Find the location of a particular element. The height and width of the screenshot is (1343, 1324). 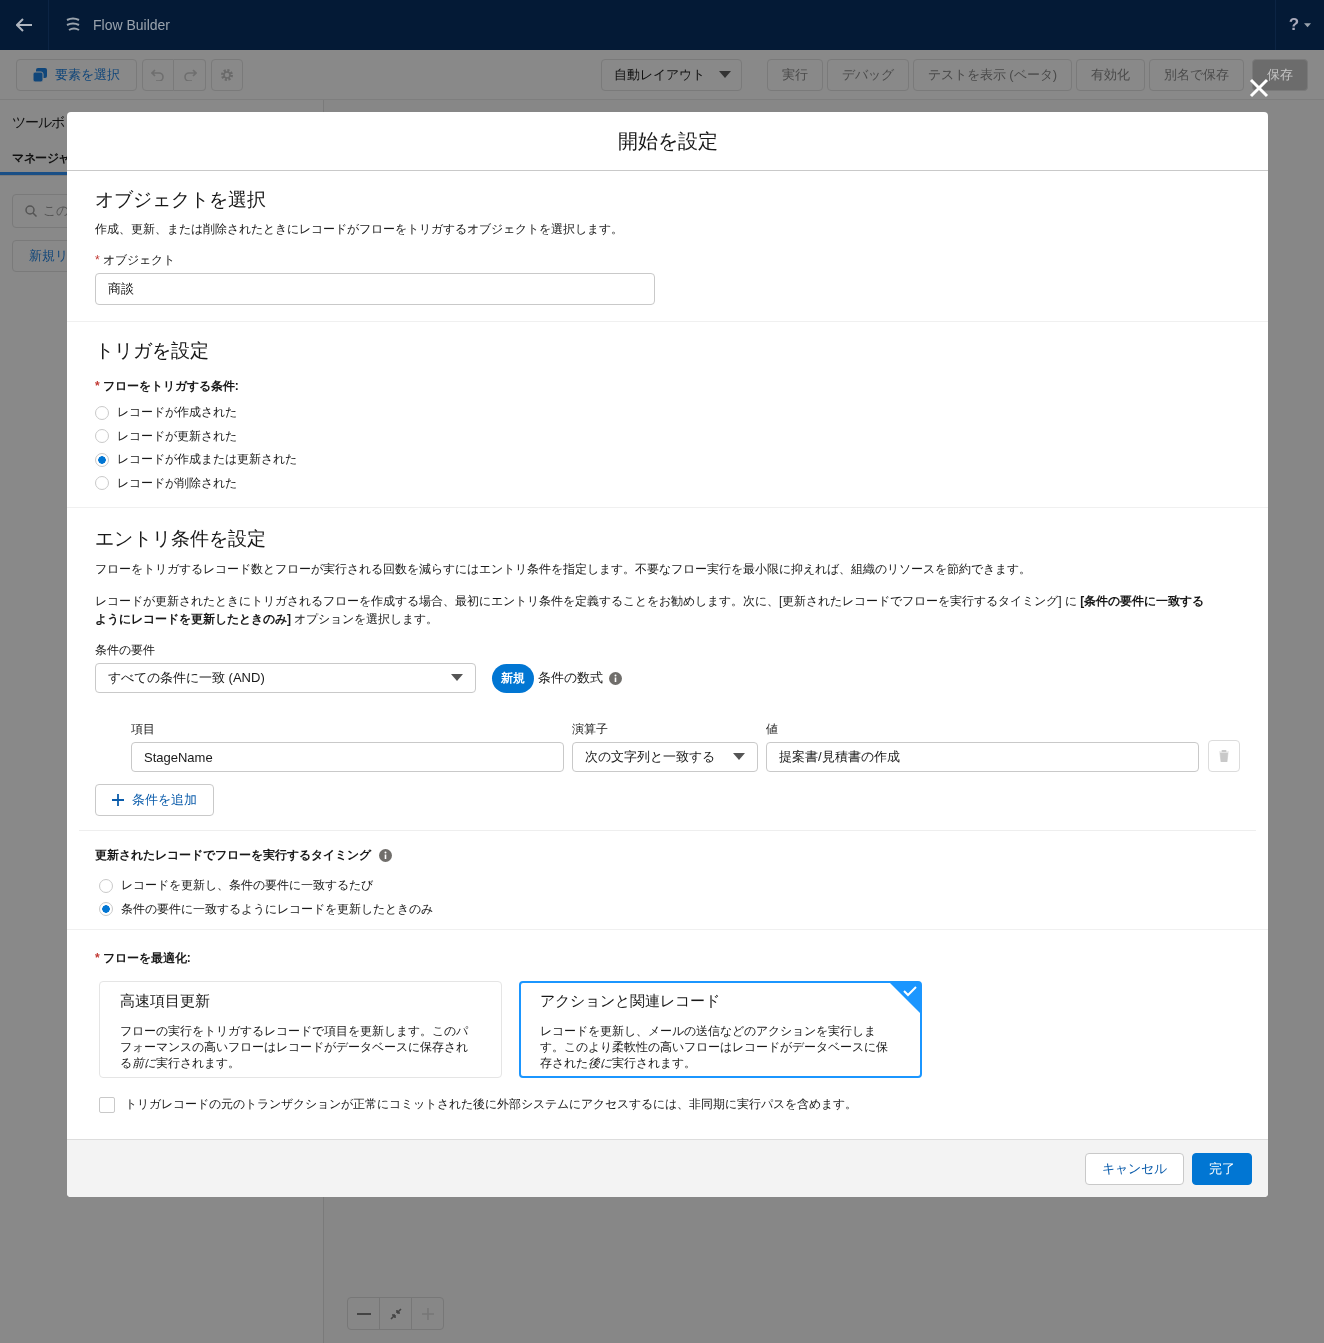

optimize-option-card: アクションと関連レコード レコードを更新し、メールの送信などのアクションを実行します。このより柔軟性の高いフローはレコードがデータベースに保存された後に実行されます。 is located at coordinates (720, 1029).